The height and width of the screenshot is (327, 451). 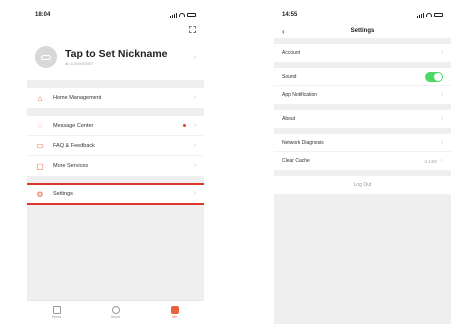 I want to click on settings-group-network: Network Diagnosis › Clear Cache 3.14M ›, so click(x=362, y=152).